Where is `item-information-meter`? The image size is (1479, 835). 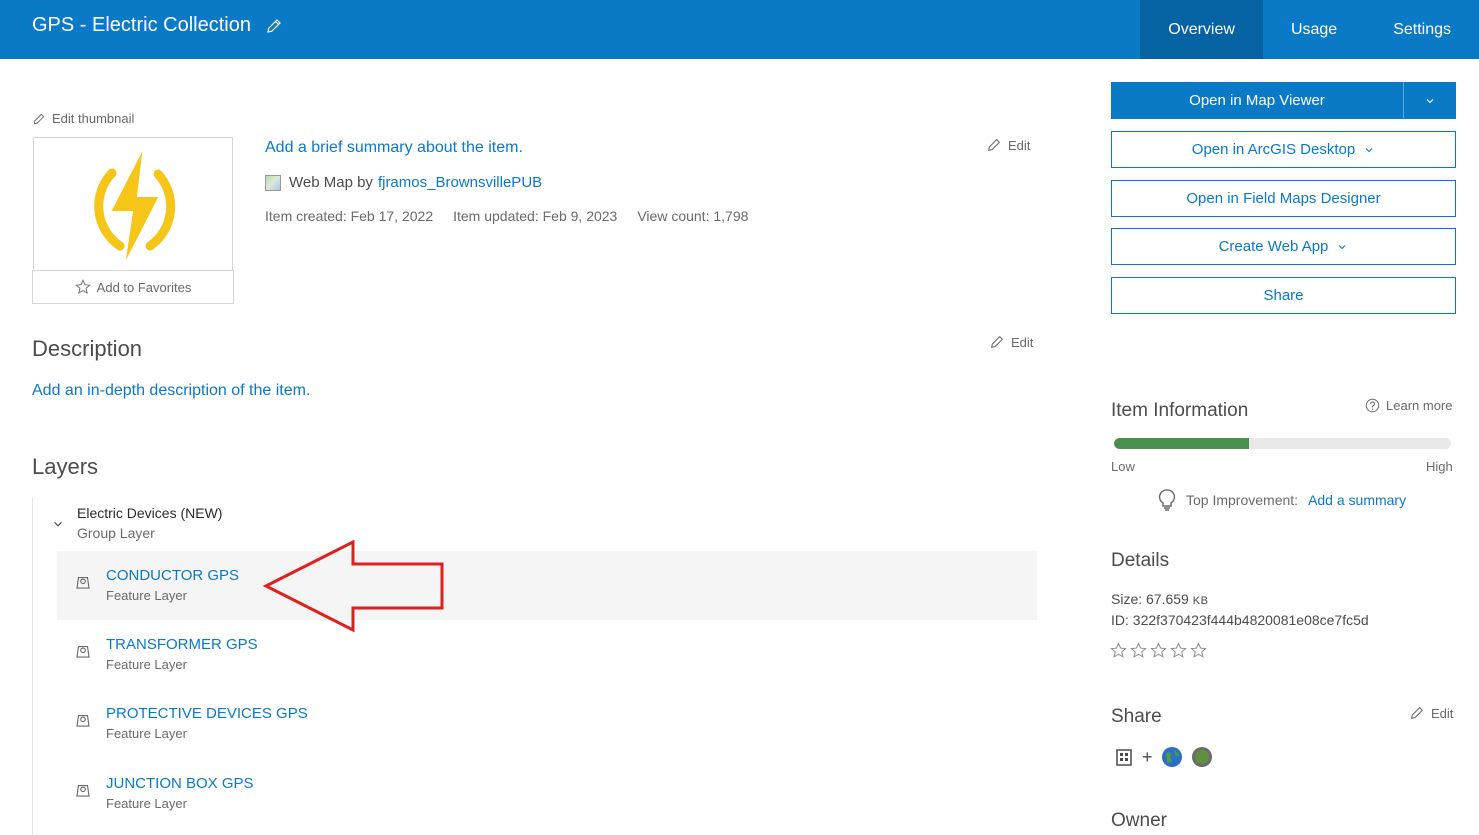 item-information-meter is located at coordinates (1282, 443).